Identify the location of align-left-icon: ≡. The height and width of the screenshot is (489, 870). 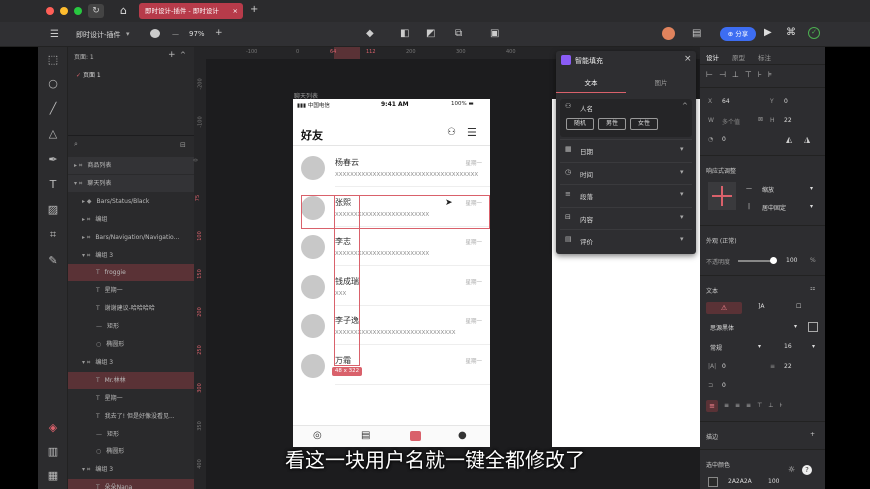
(712, 406).